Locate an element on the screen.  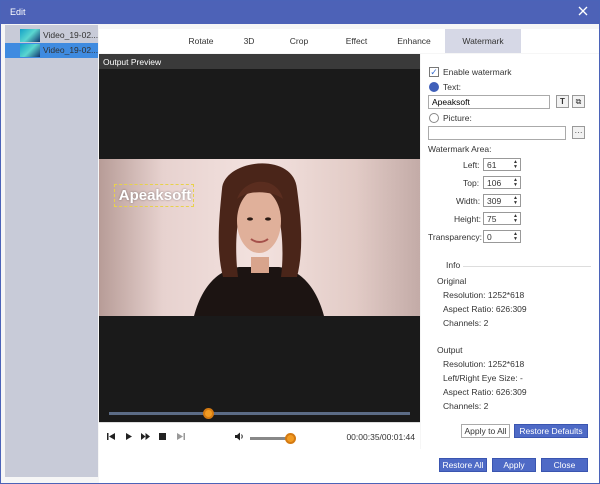
width-label: Width: is located at coordinates (468, 201).